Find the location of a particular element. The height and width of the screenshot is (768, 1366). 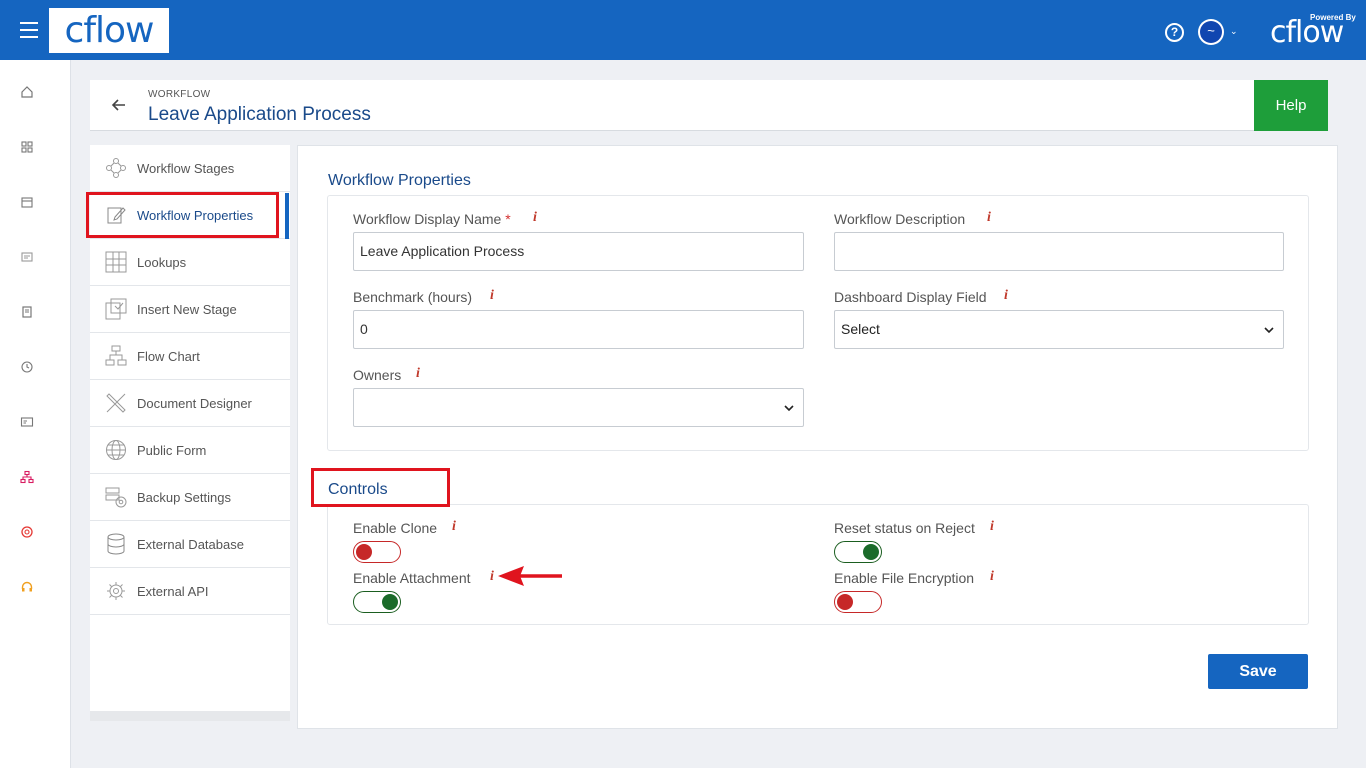

powered-by-logo: cflow is located at coordinates (1307, 32).